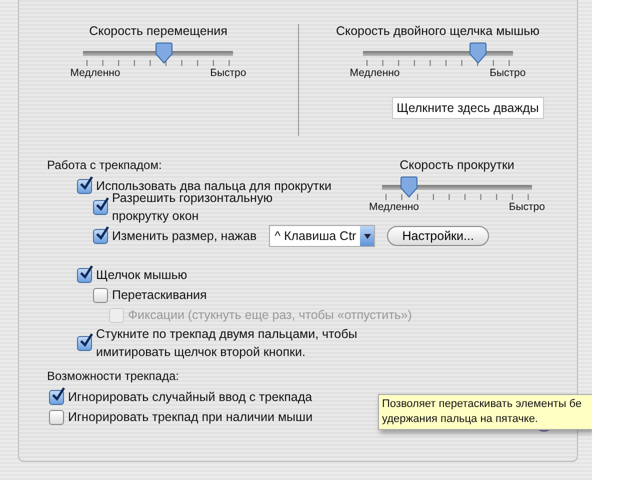 The width and height of the screenshot is (640, 480). I want to click on section-heading: Работа с трекпадом:, so click(105, 165).